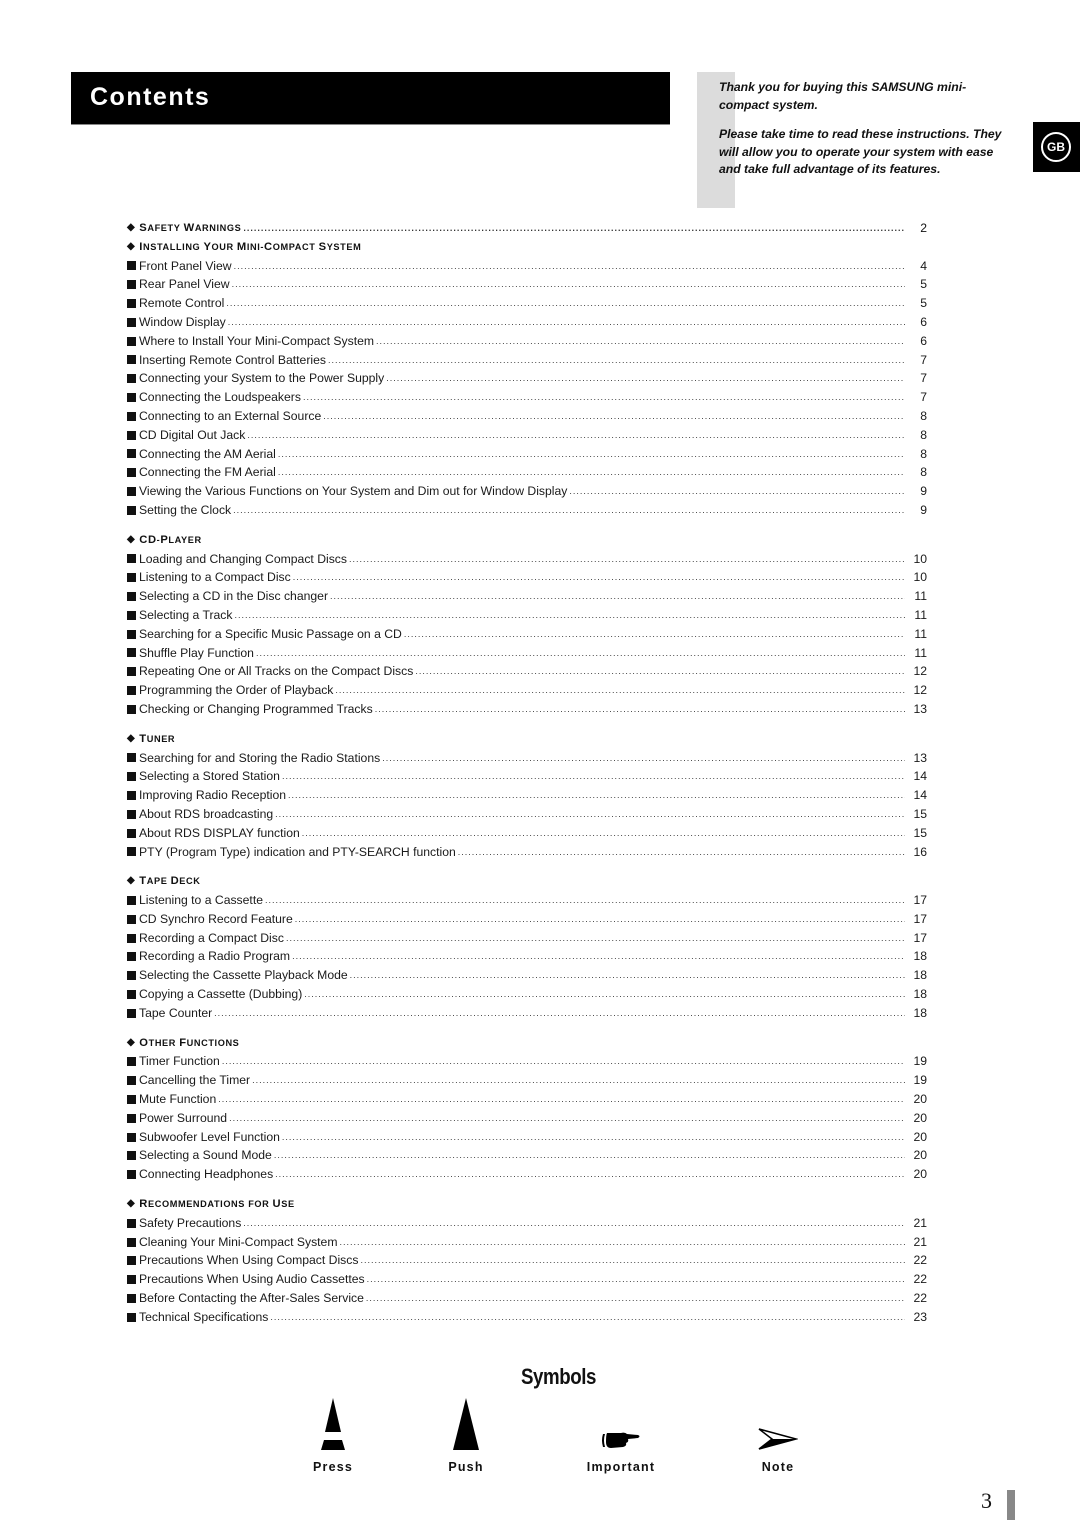 This screenshot has height=1520, width=1080. What do you see at coordinates (920, 633) in the screenshot?
I see `toc-page-number: 11` at bounding box center [920, 633].